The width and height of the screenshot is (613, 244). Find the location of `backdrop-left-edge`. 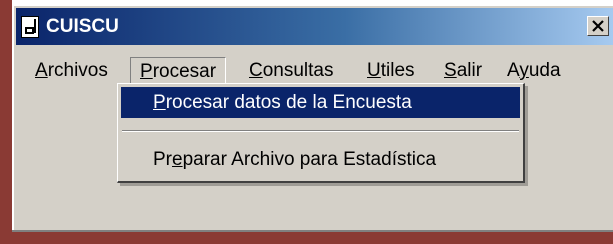

backdrop-left-edge is located at coordinates (6, 122).